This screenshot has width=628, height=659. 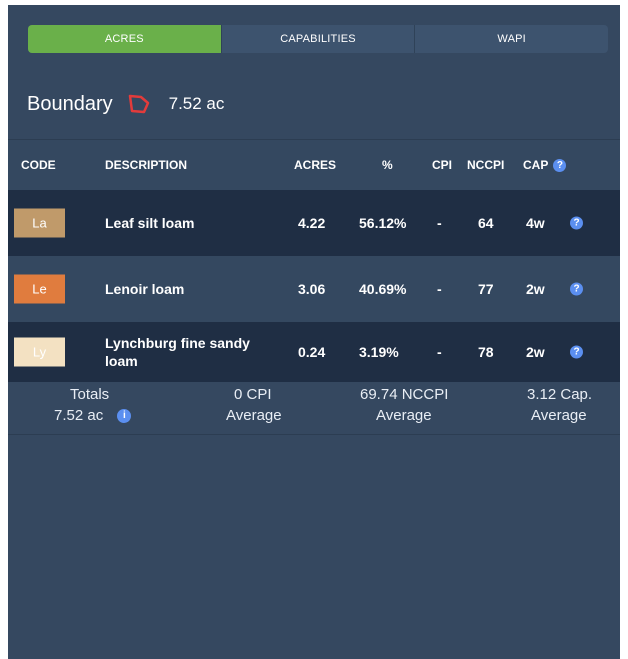 I want to click on soil-nccpi: 77, so click(x=486, y=289).